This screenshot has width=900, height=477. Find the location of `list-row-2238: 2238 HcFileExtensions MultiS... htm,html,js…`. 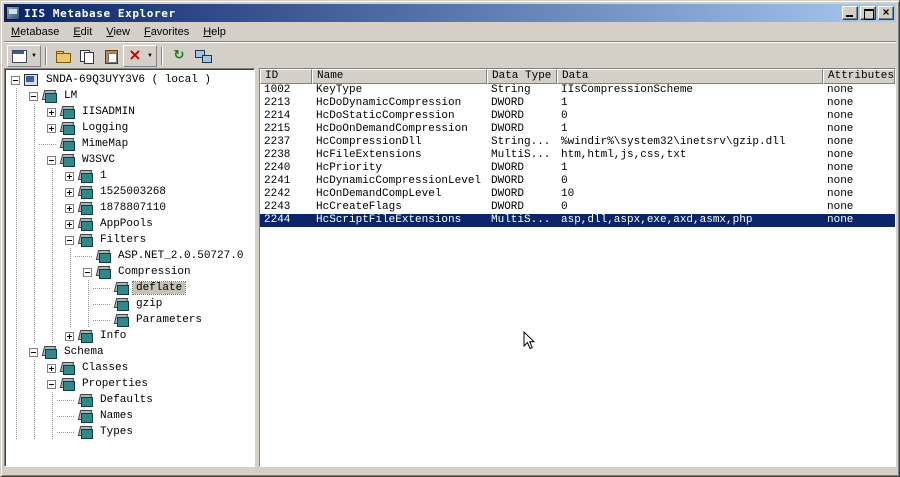

list-row-2238: 2238 HcFileExtensions MultiS... htm,html,js… is located at coordinates (577, 155).